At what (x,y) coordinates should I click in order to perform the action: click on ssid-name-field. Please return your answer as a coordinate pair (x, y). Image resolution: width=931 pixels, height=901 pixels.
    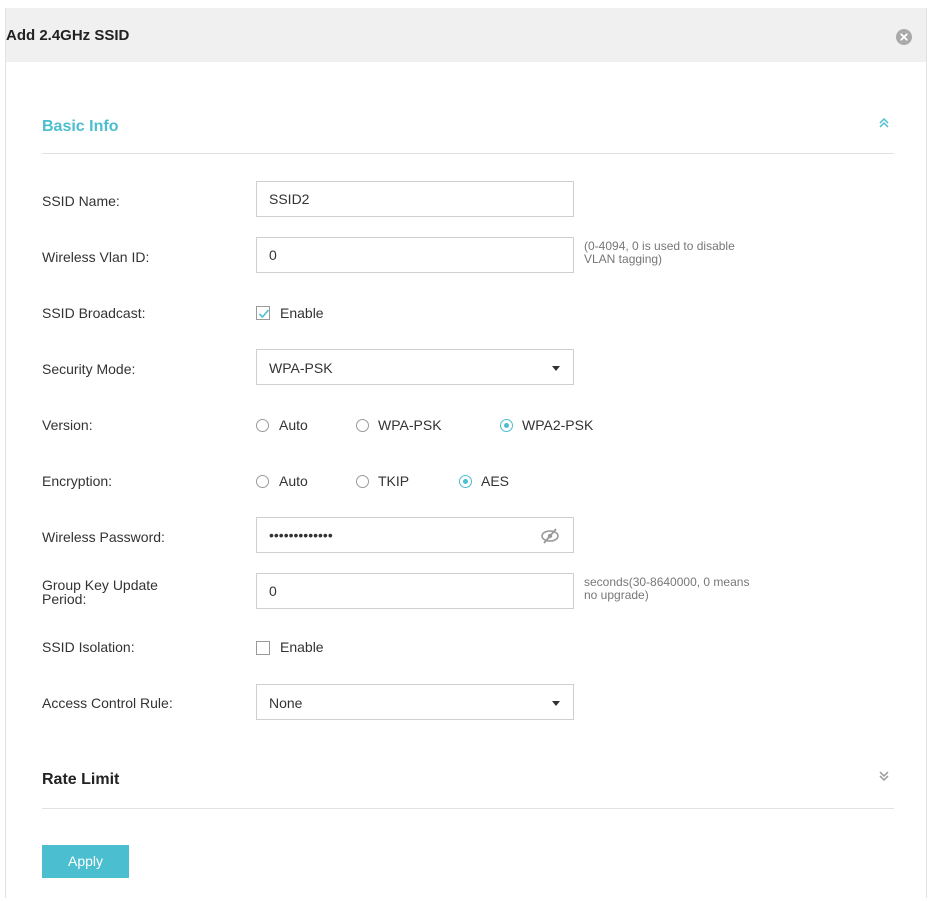
    Looking at the image, I should click on (415, 199).